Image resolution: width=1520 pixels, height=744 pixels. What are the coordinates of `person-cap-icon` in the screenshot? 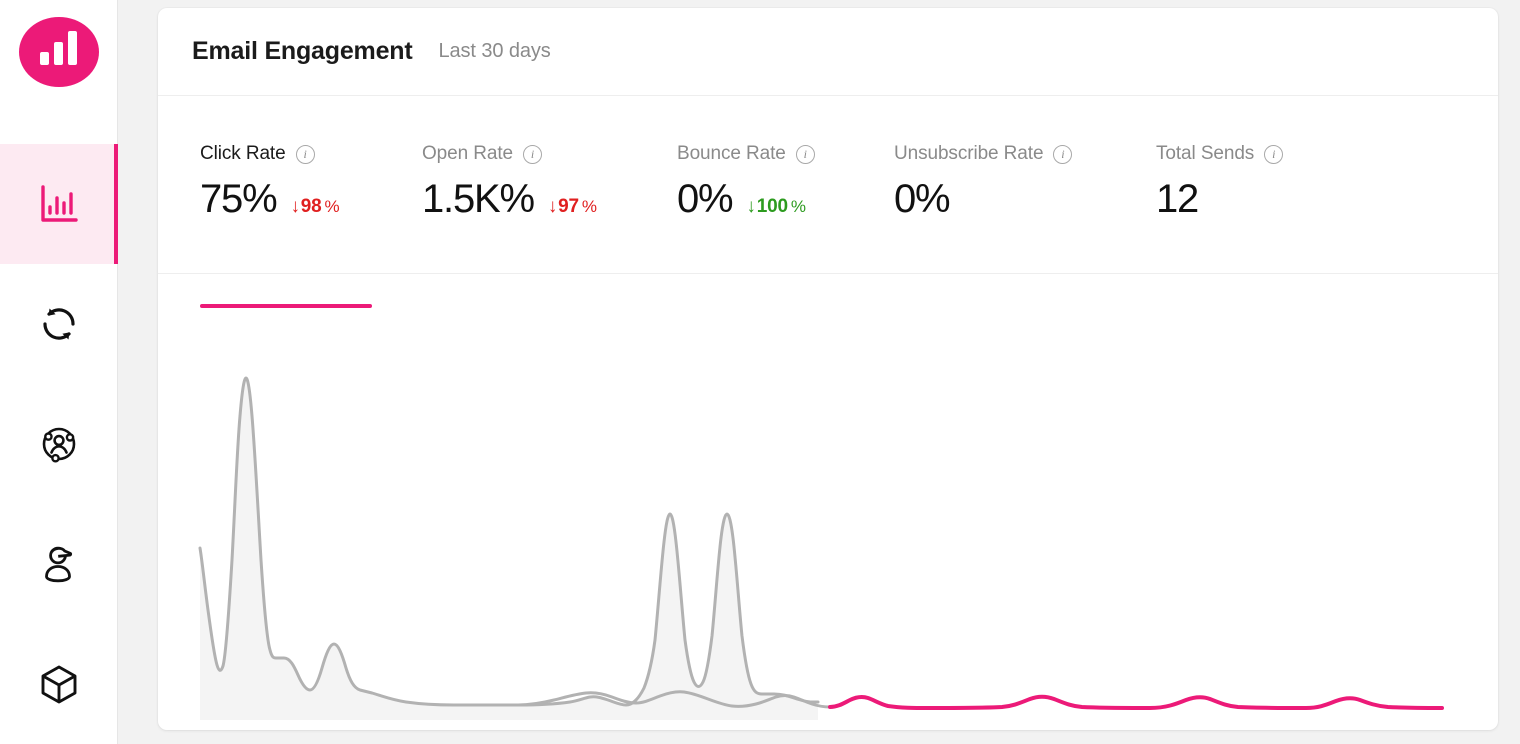 It's located at (59, 564).